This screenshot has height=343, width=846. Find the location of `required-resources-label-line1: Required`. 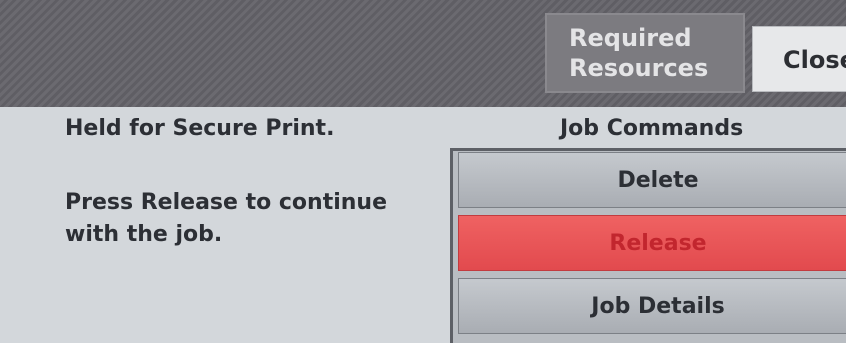

required-resources-label-line1: Required is located at coordinates (630, 38).